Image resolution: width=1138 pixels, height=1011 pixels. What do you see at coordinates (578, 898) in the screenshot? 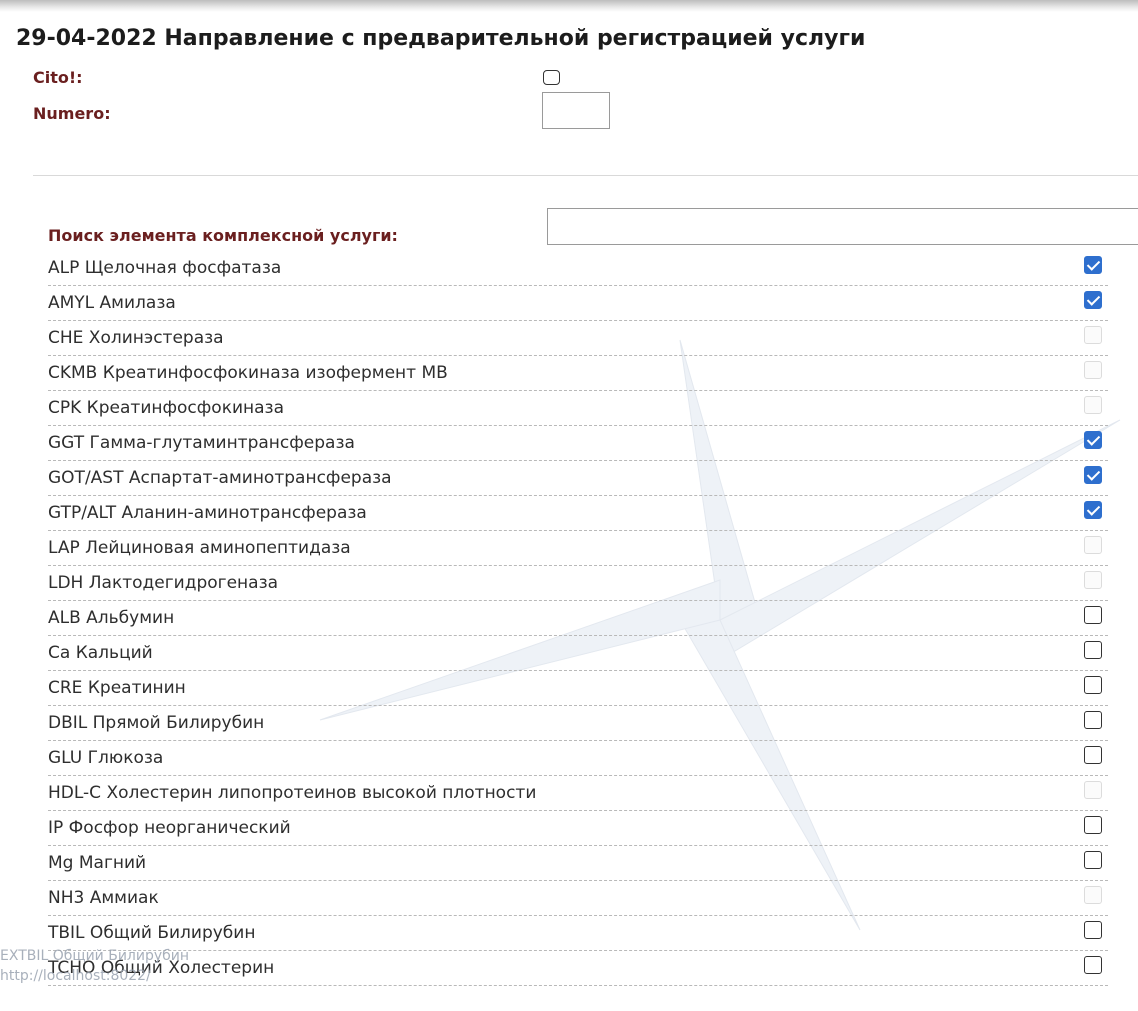
I see `list-item: NH3 Аммиак` at bounding box center [578, 898].